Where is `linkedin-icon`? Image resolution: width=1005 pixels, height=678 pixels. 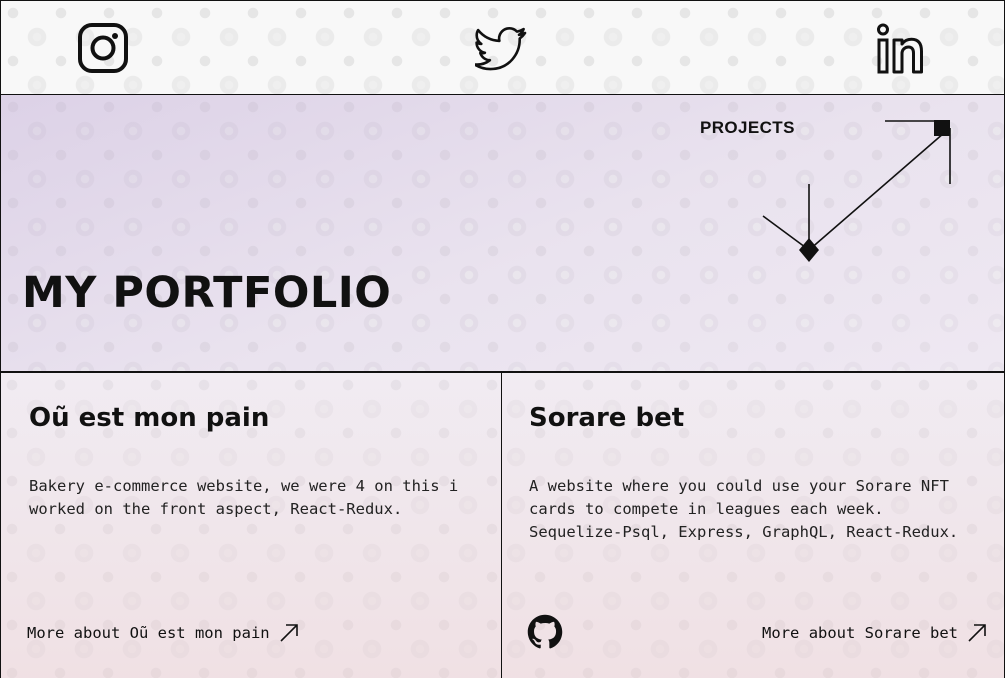 linkedin-icon is located at coordinates (903, 49).